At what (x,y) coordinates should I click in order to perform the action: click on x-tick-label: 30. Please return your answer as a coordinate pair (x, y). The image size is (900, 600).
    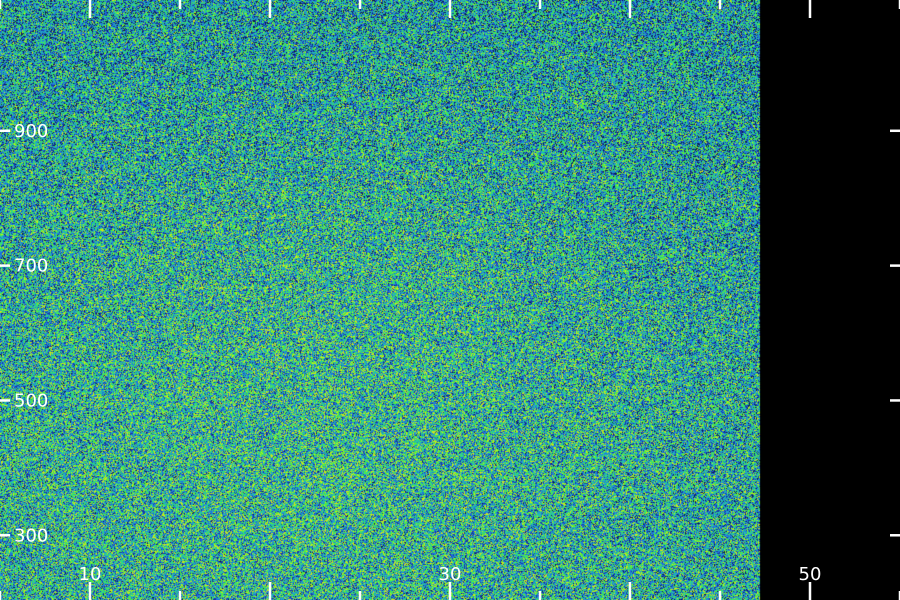
    Looking at the image, I should click on (450, 574).